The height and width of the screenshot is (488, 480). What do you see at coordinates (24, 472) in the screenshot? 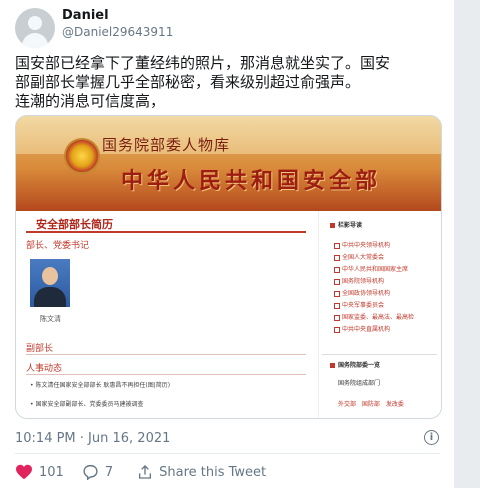
I see `heart-icon` at bounding box center [24, 472].